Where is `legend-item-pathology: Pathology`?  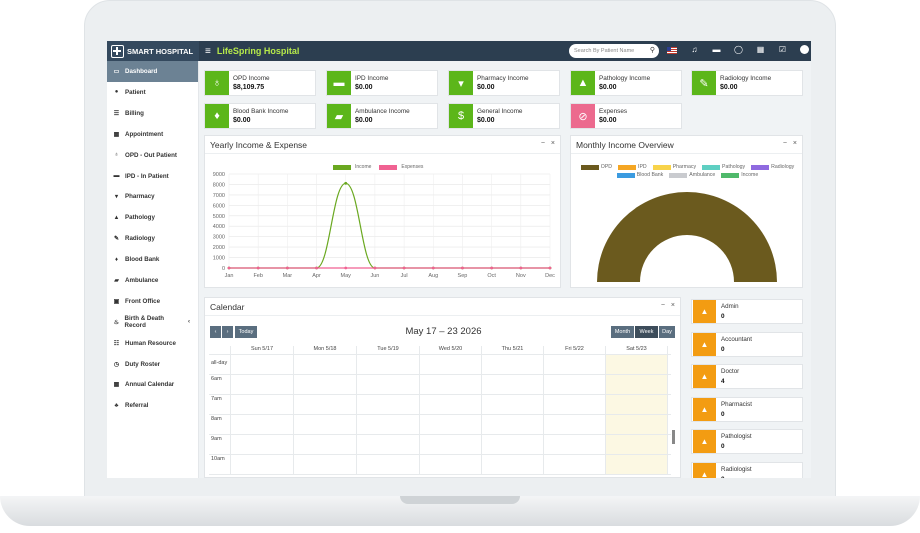
legend-item-pathology: Pathology is located at coordinates (723, 167).